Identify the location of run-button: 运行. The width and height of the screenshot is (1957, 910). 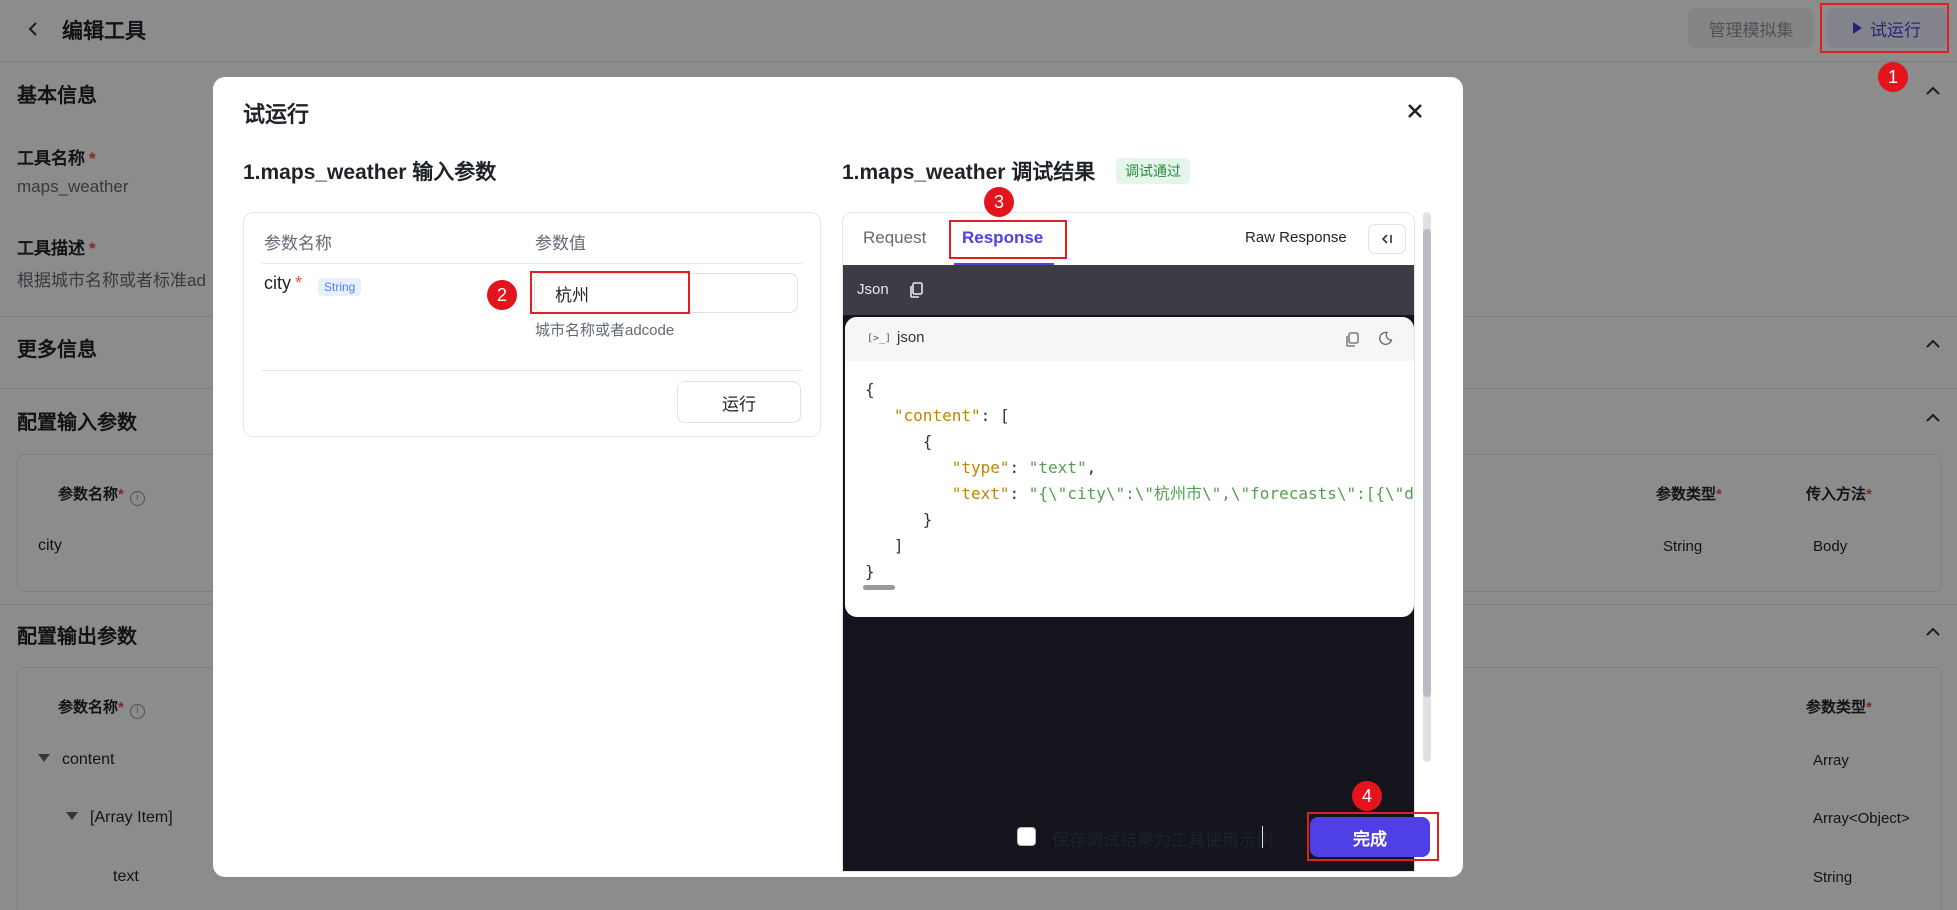
(739, 402).